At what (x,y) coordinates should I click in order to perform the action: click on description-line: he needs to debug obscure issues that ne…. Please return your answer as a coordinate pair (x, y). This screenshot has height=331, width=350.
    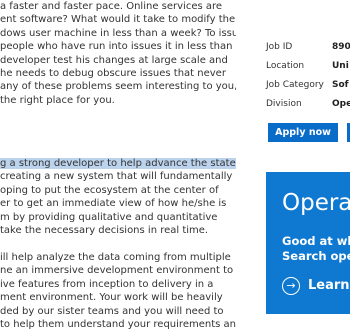
    Looking at the image, I should click on (113, 74).